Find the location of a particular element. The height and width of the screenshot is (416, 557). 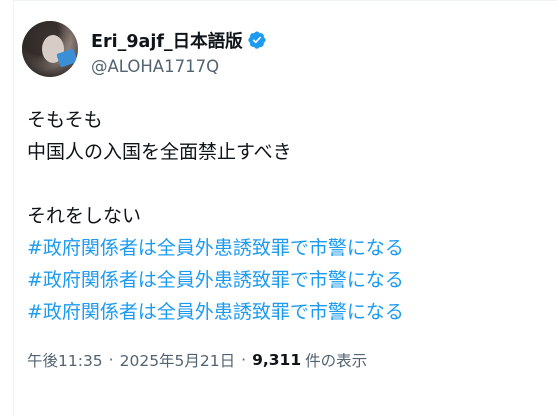

author-name-row: Eri_9ajf_日本語版 is located at coordinates (179, 40).